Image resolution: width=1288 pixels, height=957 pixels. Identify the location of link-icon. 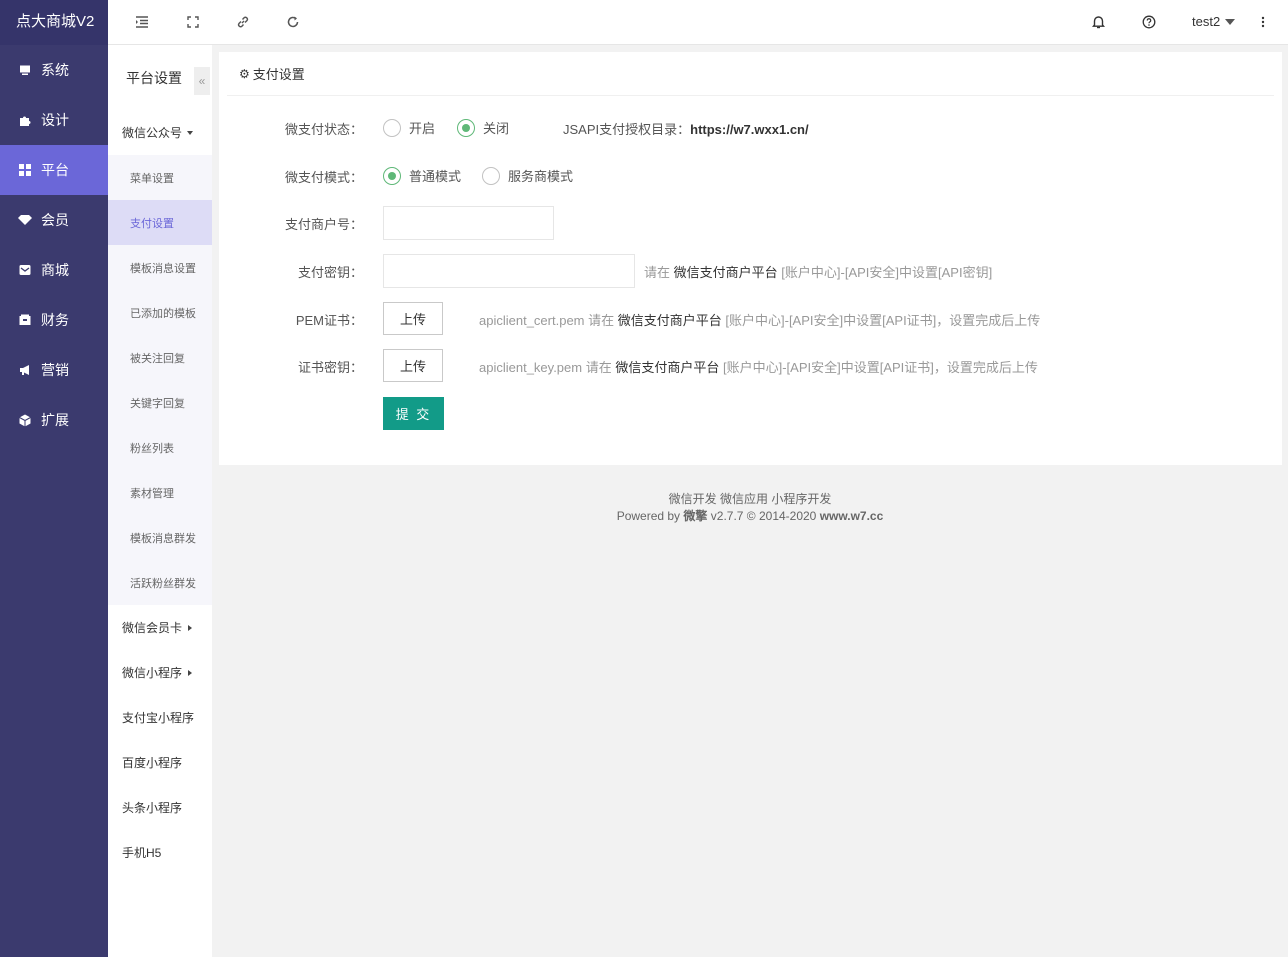
(243, 22).